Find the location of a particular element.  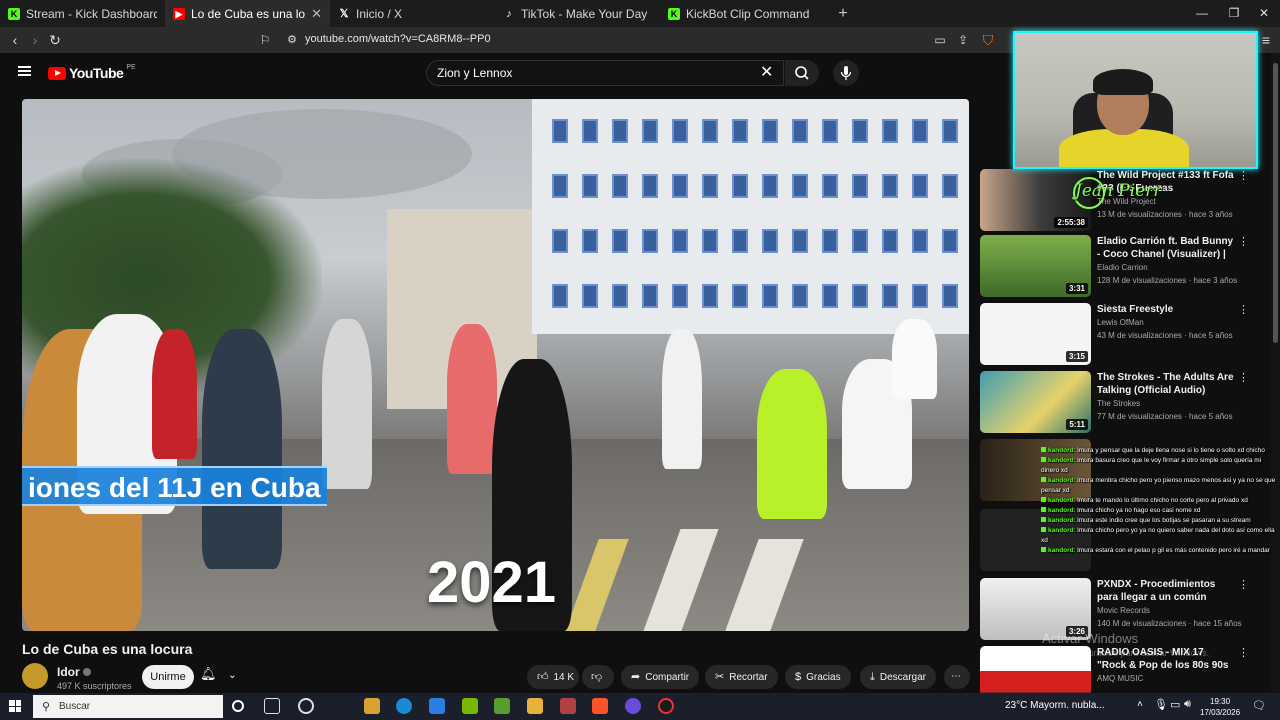

recommendation-channel: Eladio Carrion is located at coordinates (1122, 267).